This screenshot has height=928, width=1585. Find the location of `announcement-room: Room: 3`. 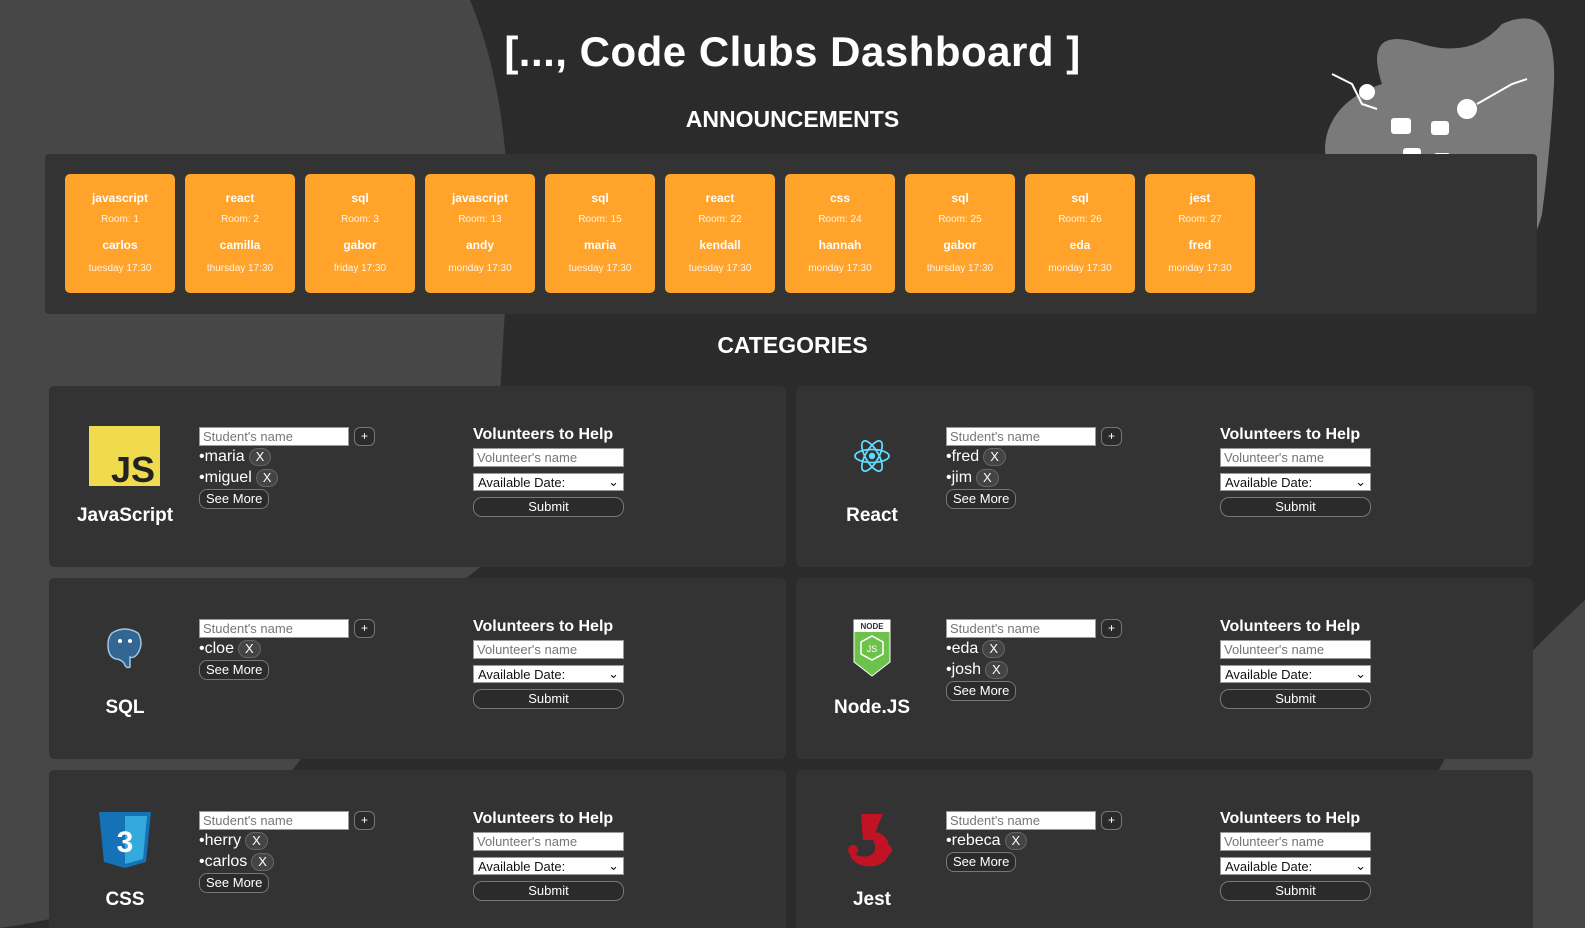

announcement-room: Room: 3 is located at coordinates (360, 219).